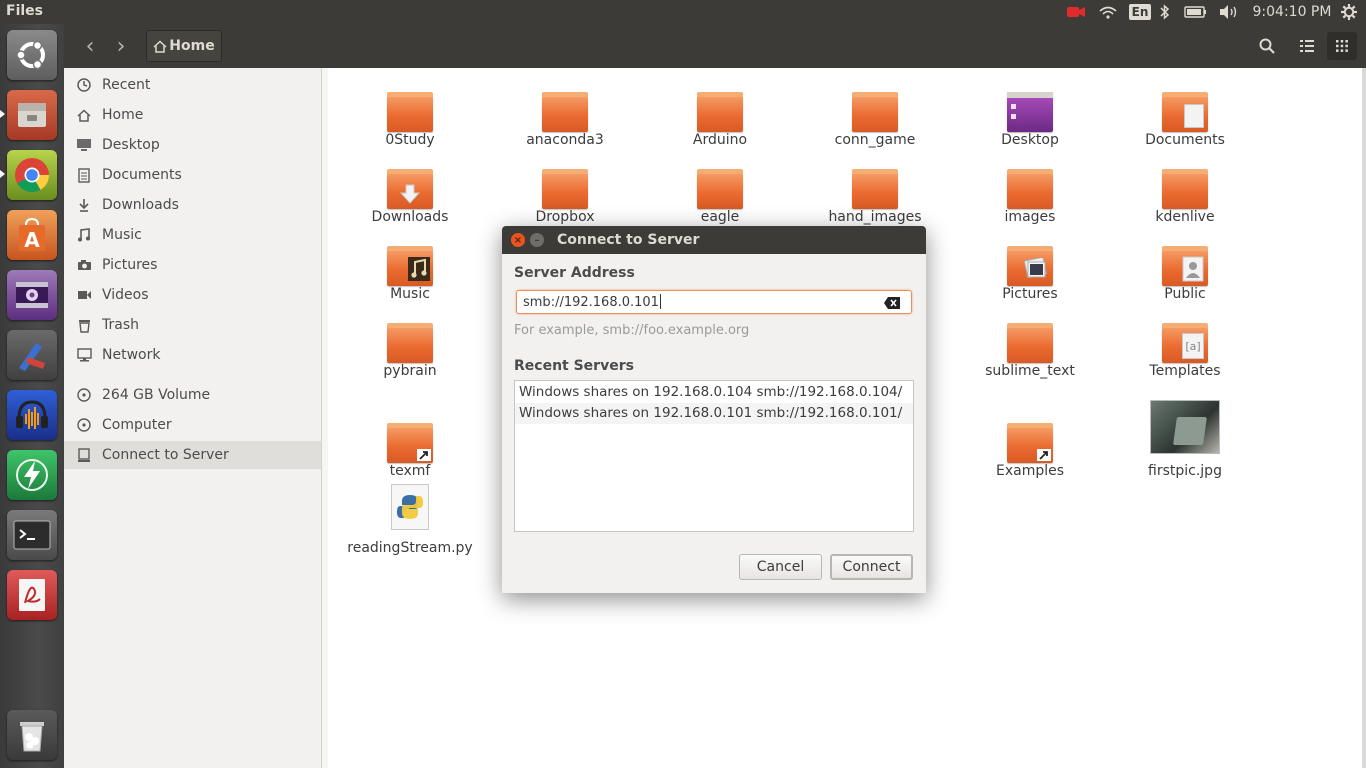  I want to click on close-button: ×, so click(518, 240).